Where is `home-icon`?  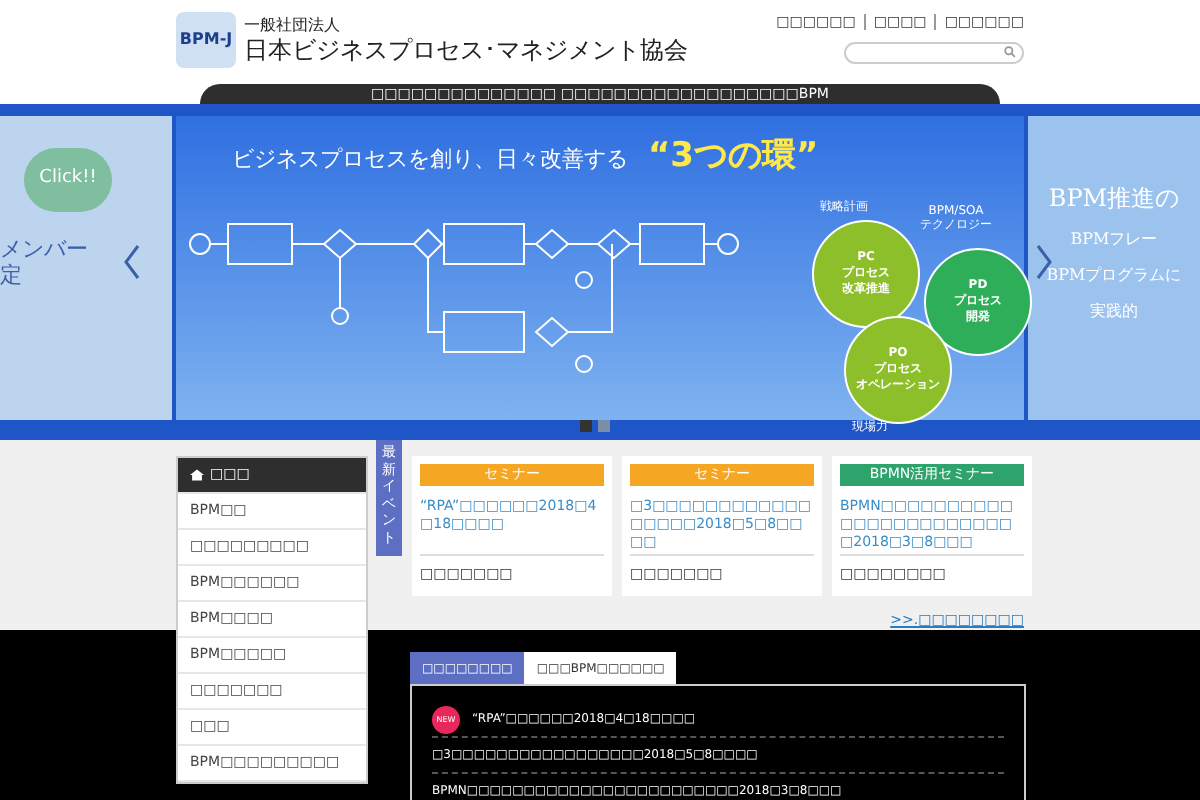
home-icon is located at coordinates (197, 475).